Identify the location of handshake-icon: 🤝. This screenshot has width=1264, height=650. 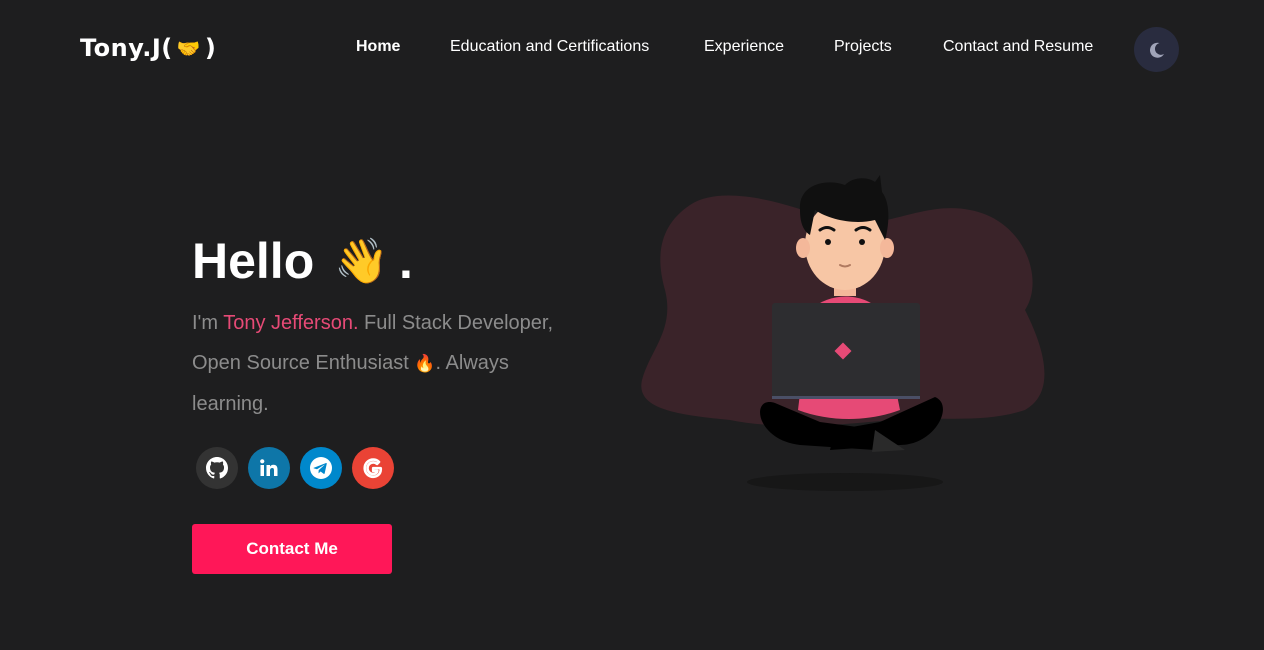
(188, 48).